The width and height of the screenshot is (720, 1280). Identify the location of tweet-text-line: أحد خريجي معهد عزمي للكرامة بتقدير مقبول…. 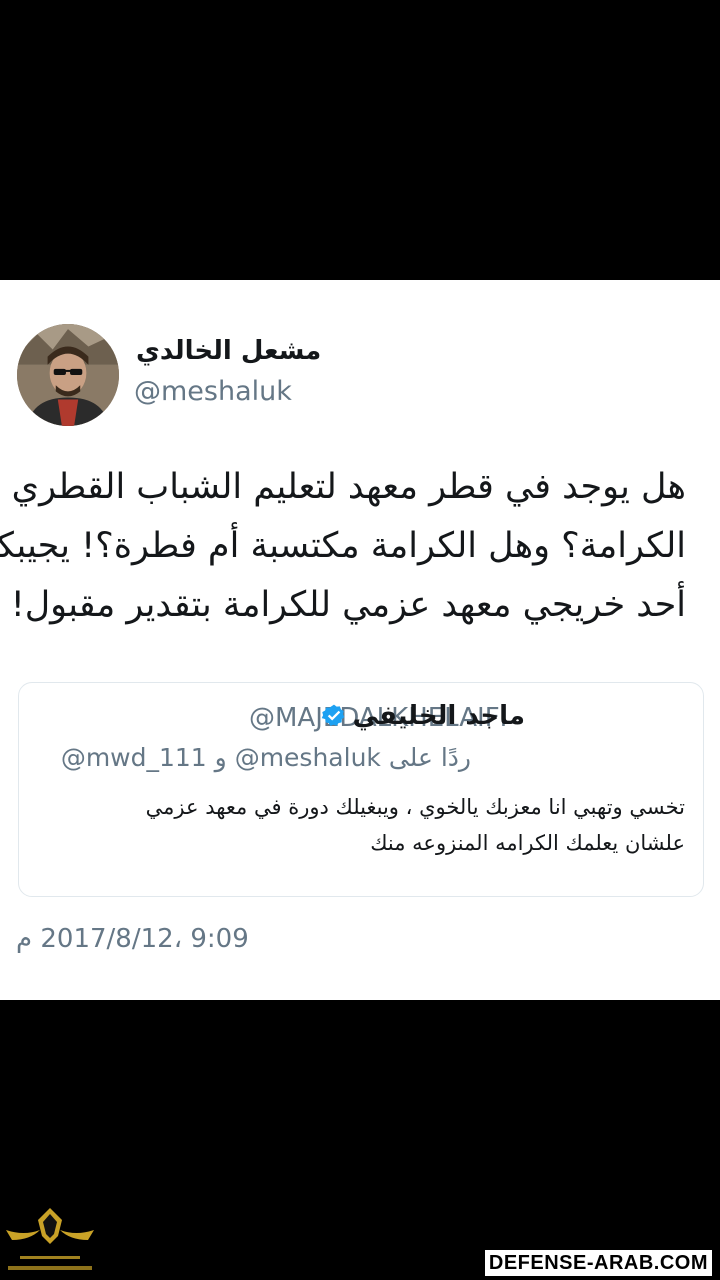
(348, 605).